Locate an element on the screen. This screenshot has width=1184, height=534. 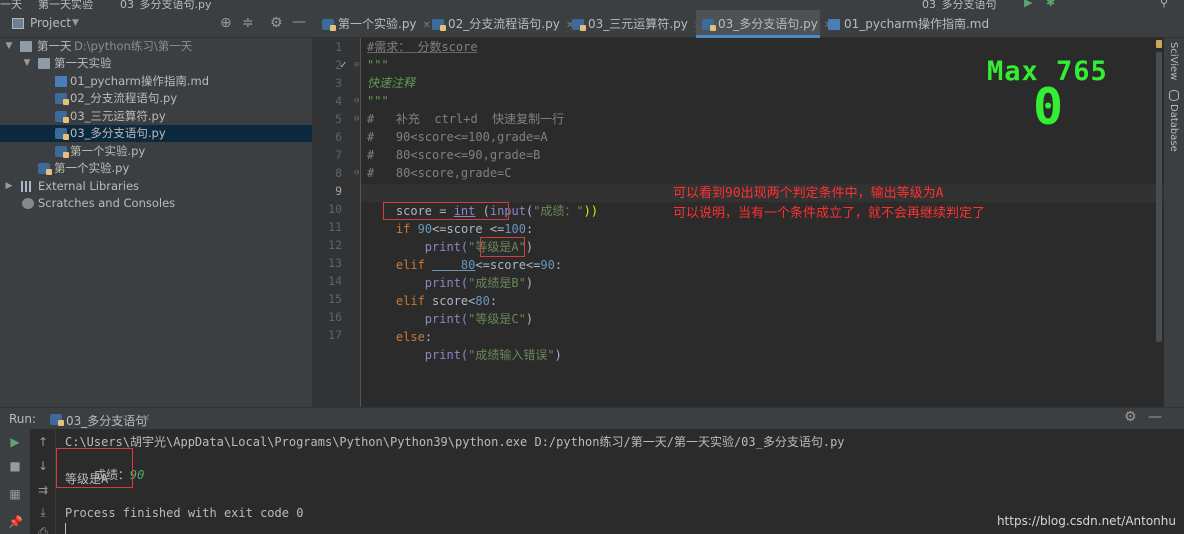
warning-marker-icon is located at coordinates (1159, 44).